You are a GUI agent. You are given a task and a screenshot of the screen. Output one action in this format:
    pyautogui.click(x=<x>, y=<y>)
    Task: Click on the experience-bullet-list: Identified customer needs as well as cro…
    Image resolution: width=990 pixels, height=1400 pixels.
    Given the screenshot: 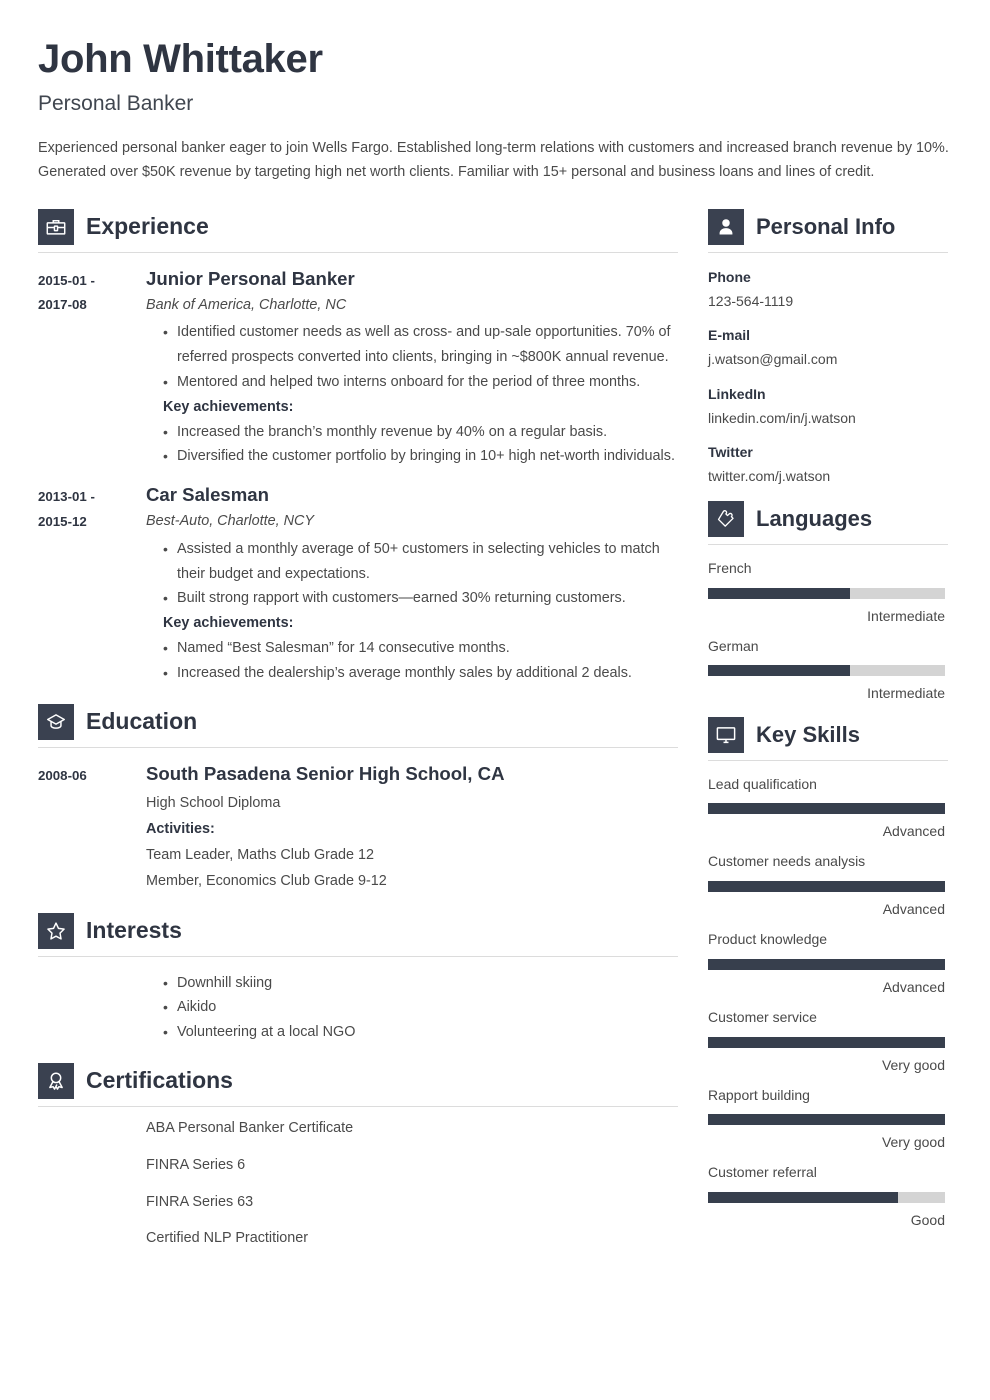 What is the action you would take?
    pyautogui.click(x=412, y=357)
    